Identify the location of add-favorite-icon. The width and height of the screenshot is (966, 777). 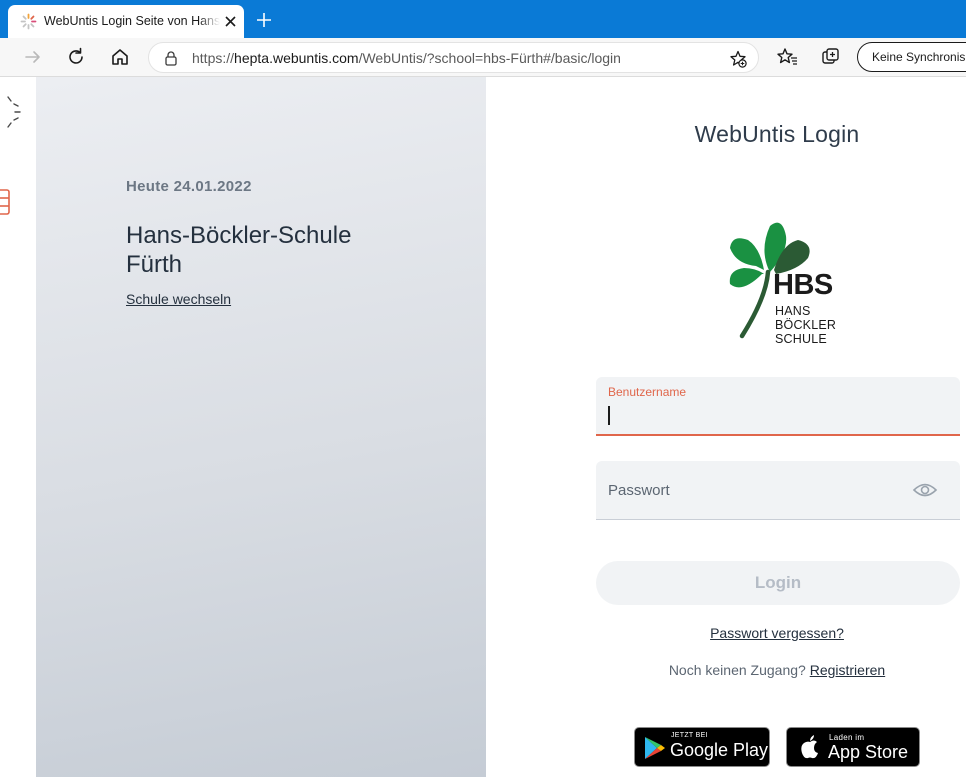
(738, 59).